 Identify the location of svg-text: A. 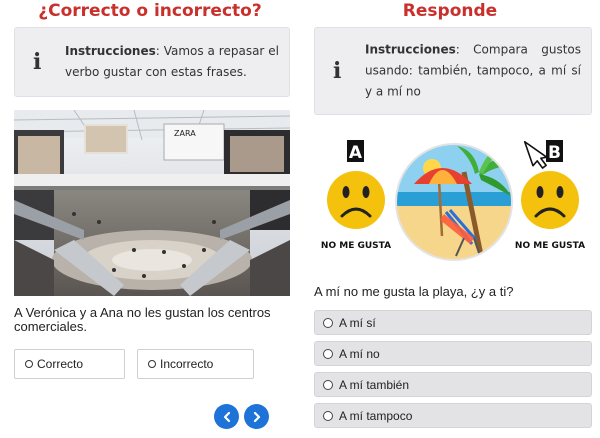
(356, 153).